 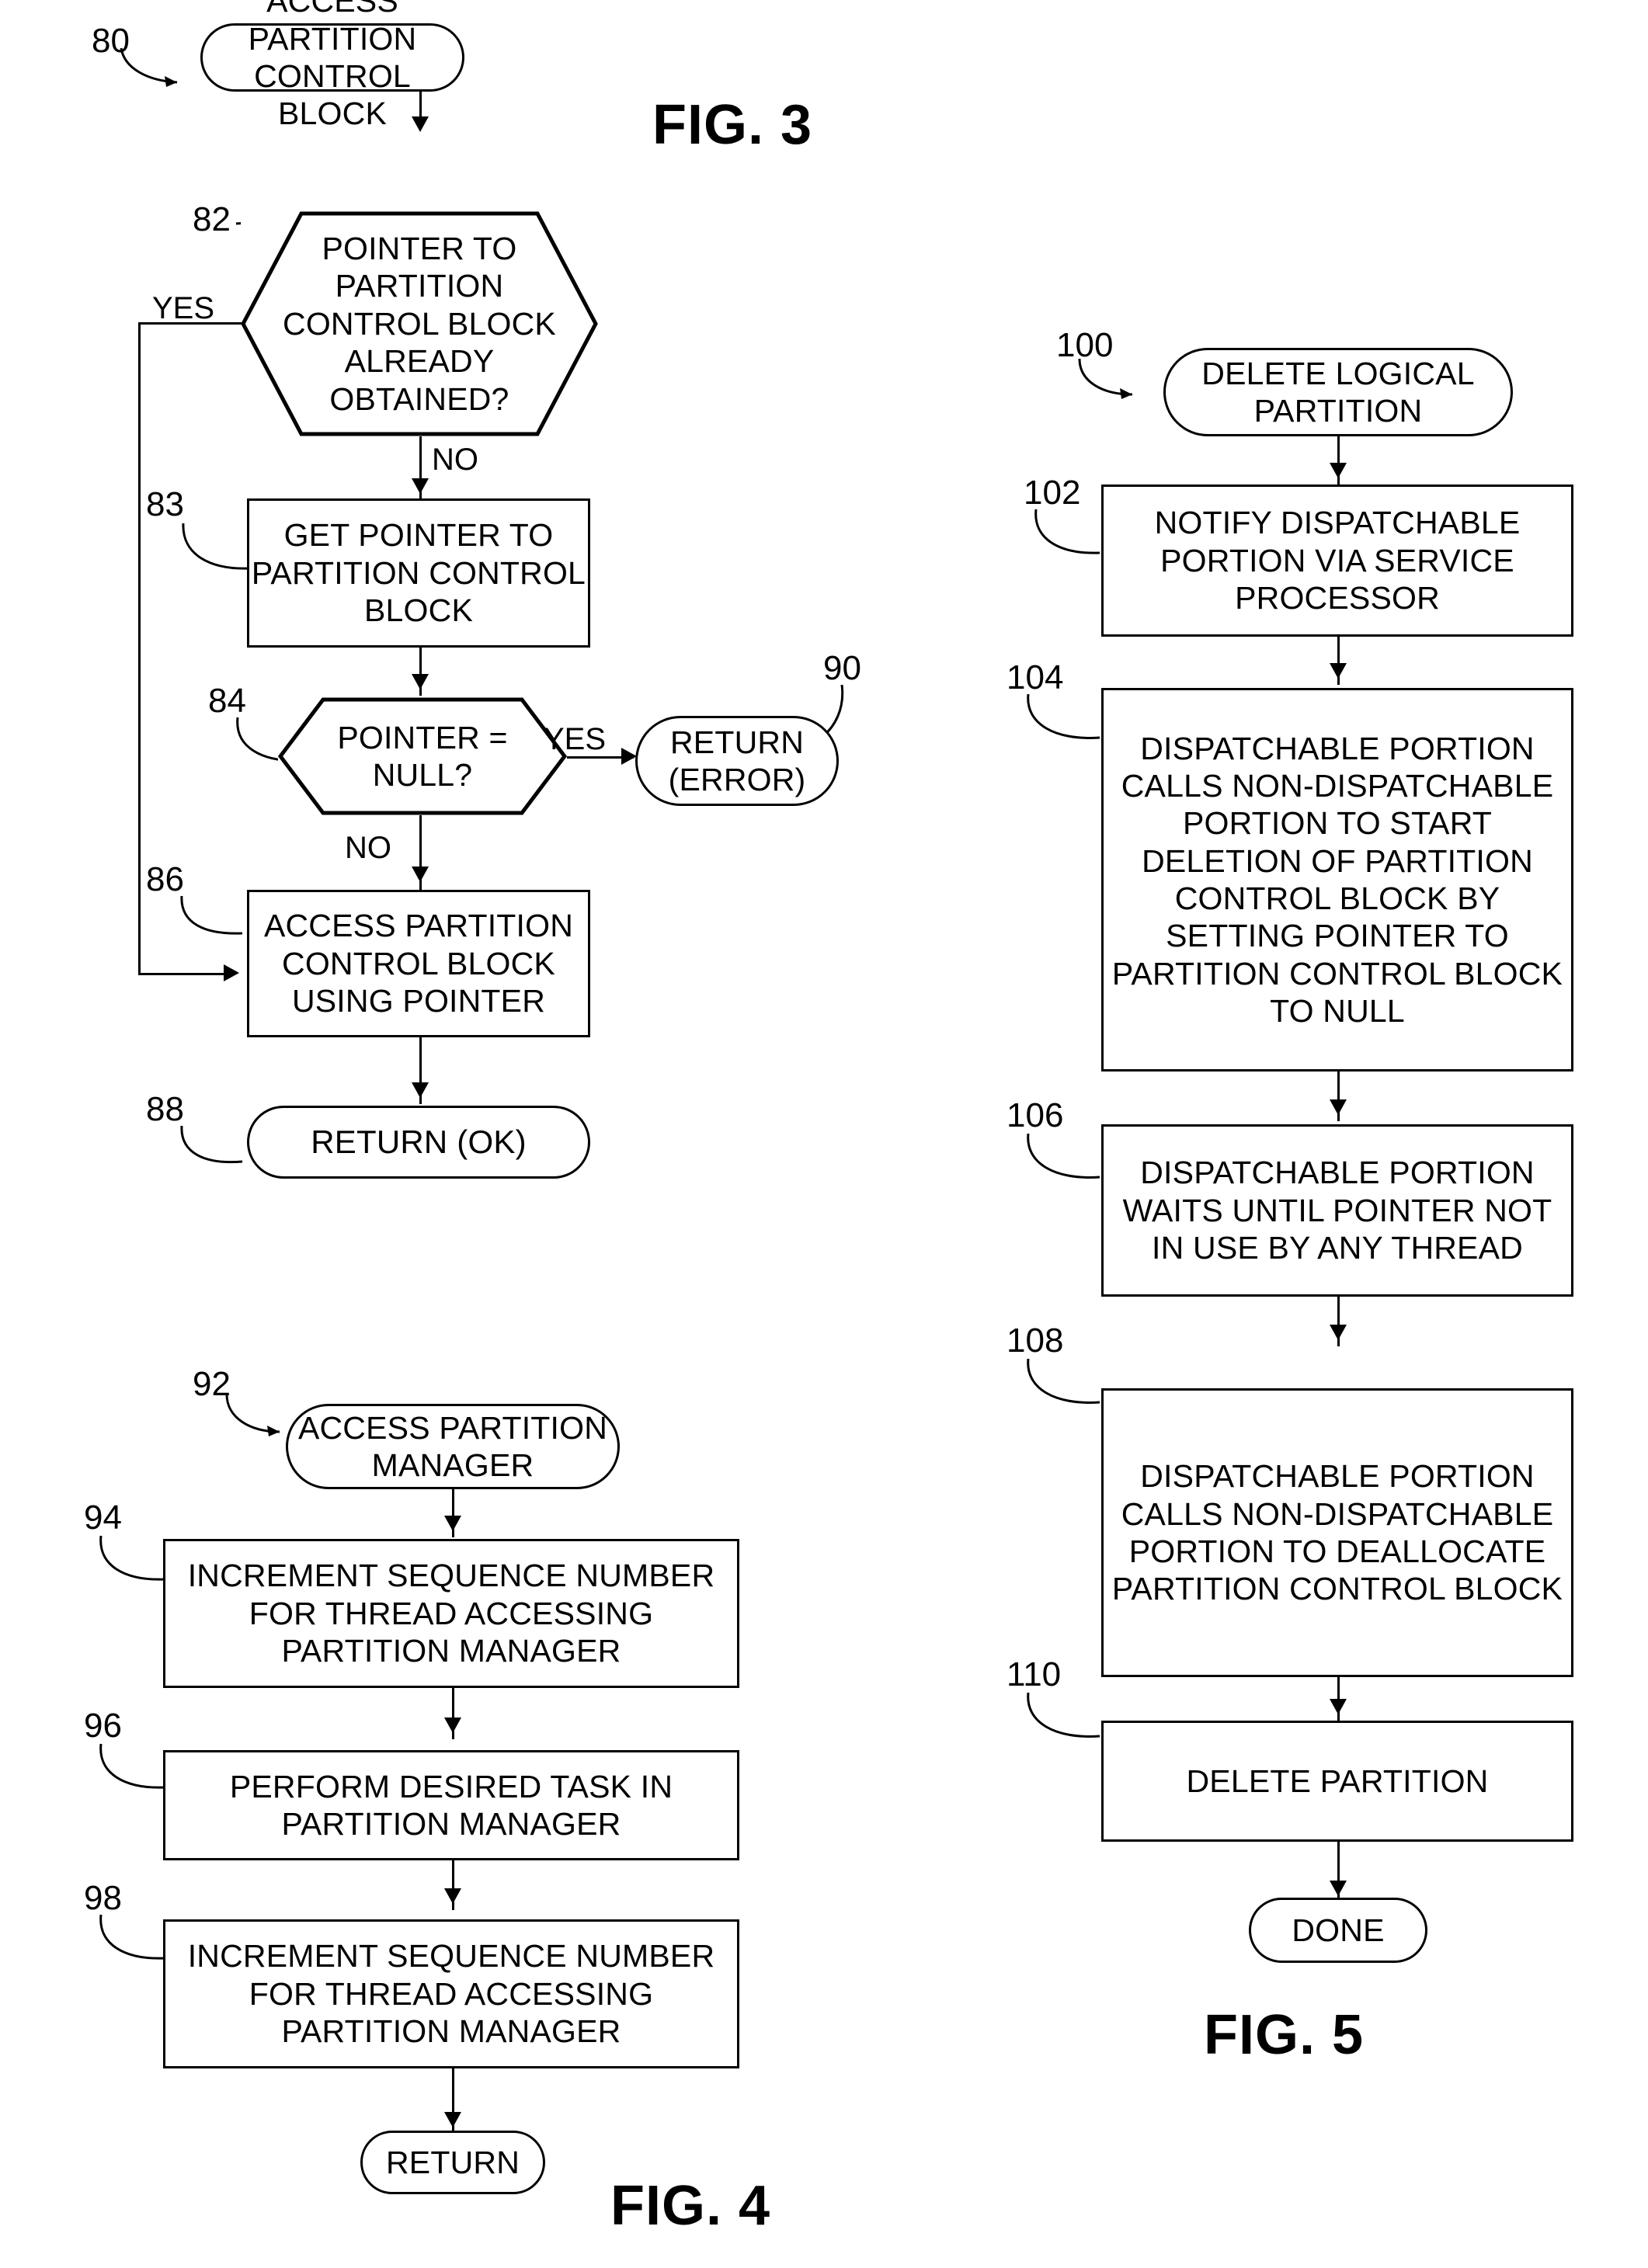 What do you see at coordinates (227, 701) in the screenshot?
I see `reference-numeral-84: 84` at bounding box center [227, 701].